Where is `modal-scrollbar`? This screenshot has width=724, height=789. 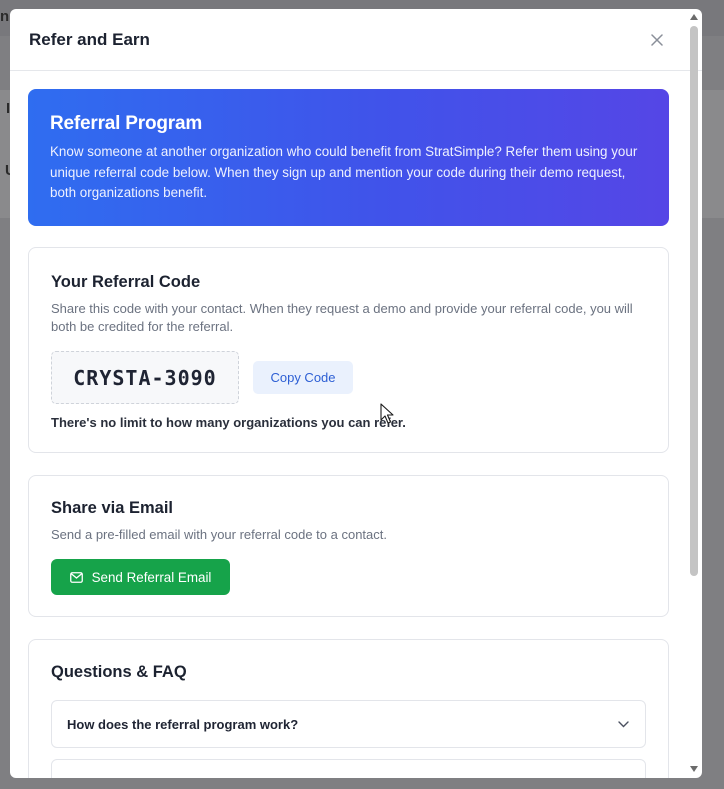 modal-scrollbar is located at coordinates (694, 393).